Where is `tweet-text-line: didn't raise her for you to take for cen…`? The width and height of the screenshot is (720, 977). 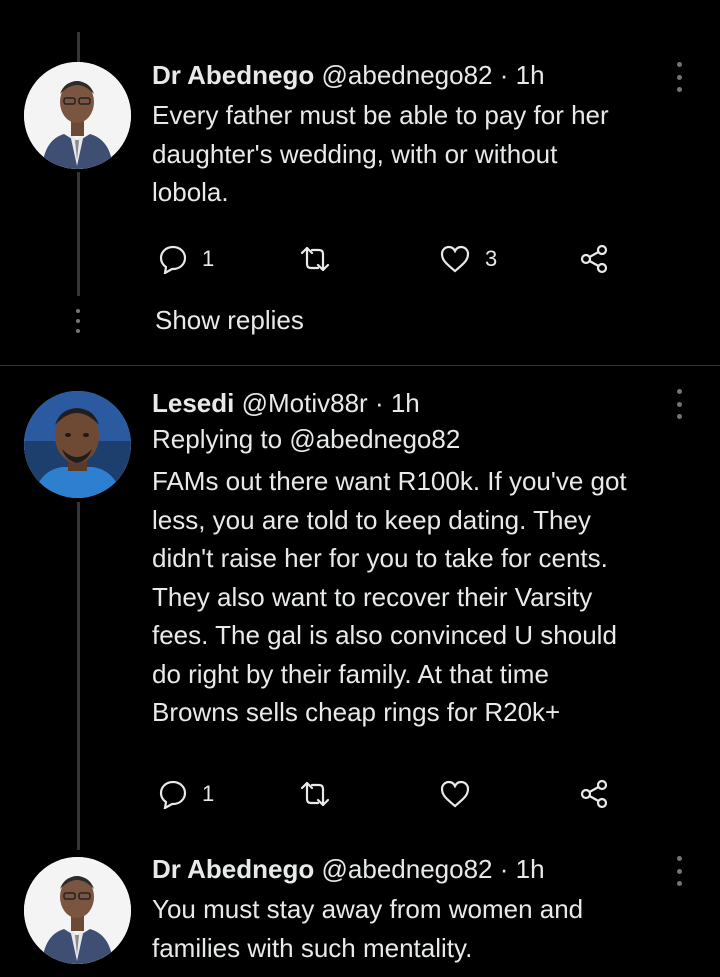
tweet-text-line: didn't raise her for you to take for cen… is located at coordinates (380, 558).